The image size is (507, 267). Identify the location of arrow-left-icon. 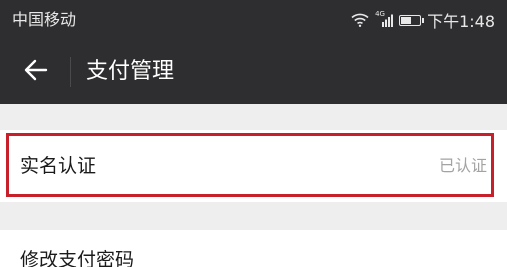
(36, 72).